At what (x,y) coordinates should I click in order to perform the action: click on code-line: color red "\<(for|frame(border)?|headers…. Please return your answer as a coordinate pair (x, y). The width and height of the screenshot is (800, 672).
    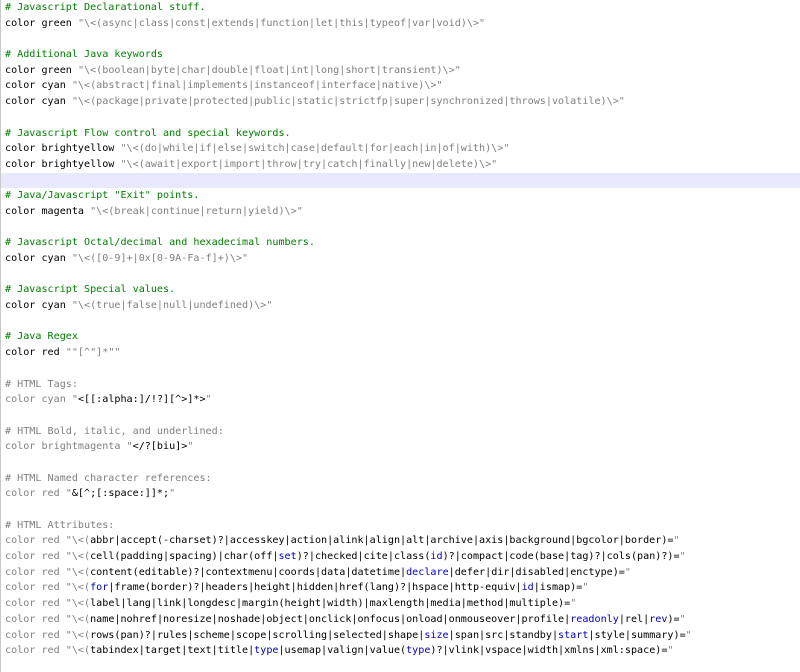
    Looking at the image, I should click on (400, 588).